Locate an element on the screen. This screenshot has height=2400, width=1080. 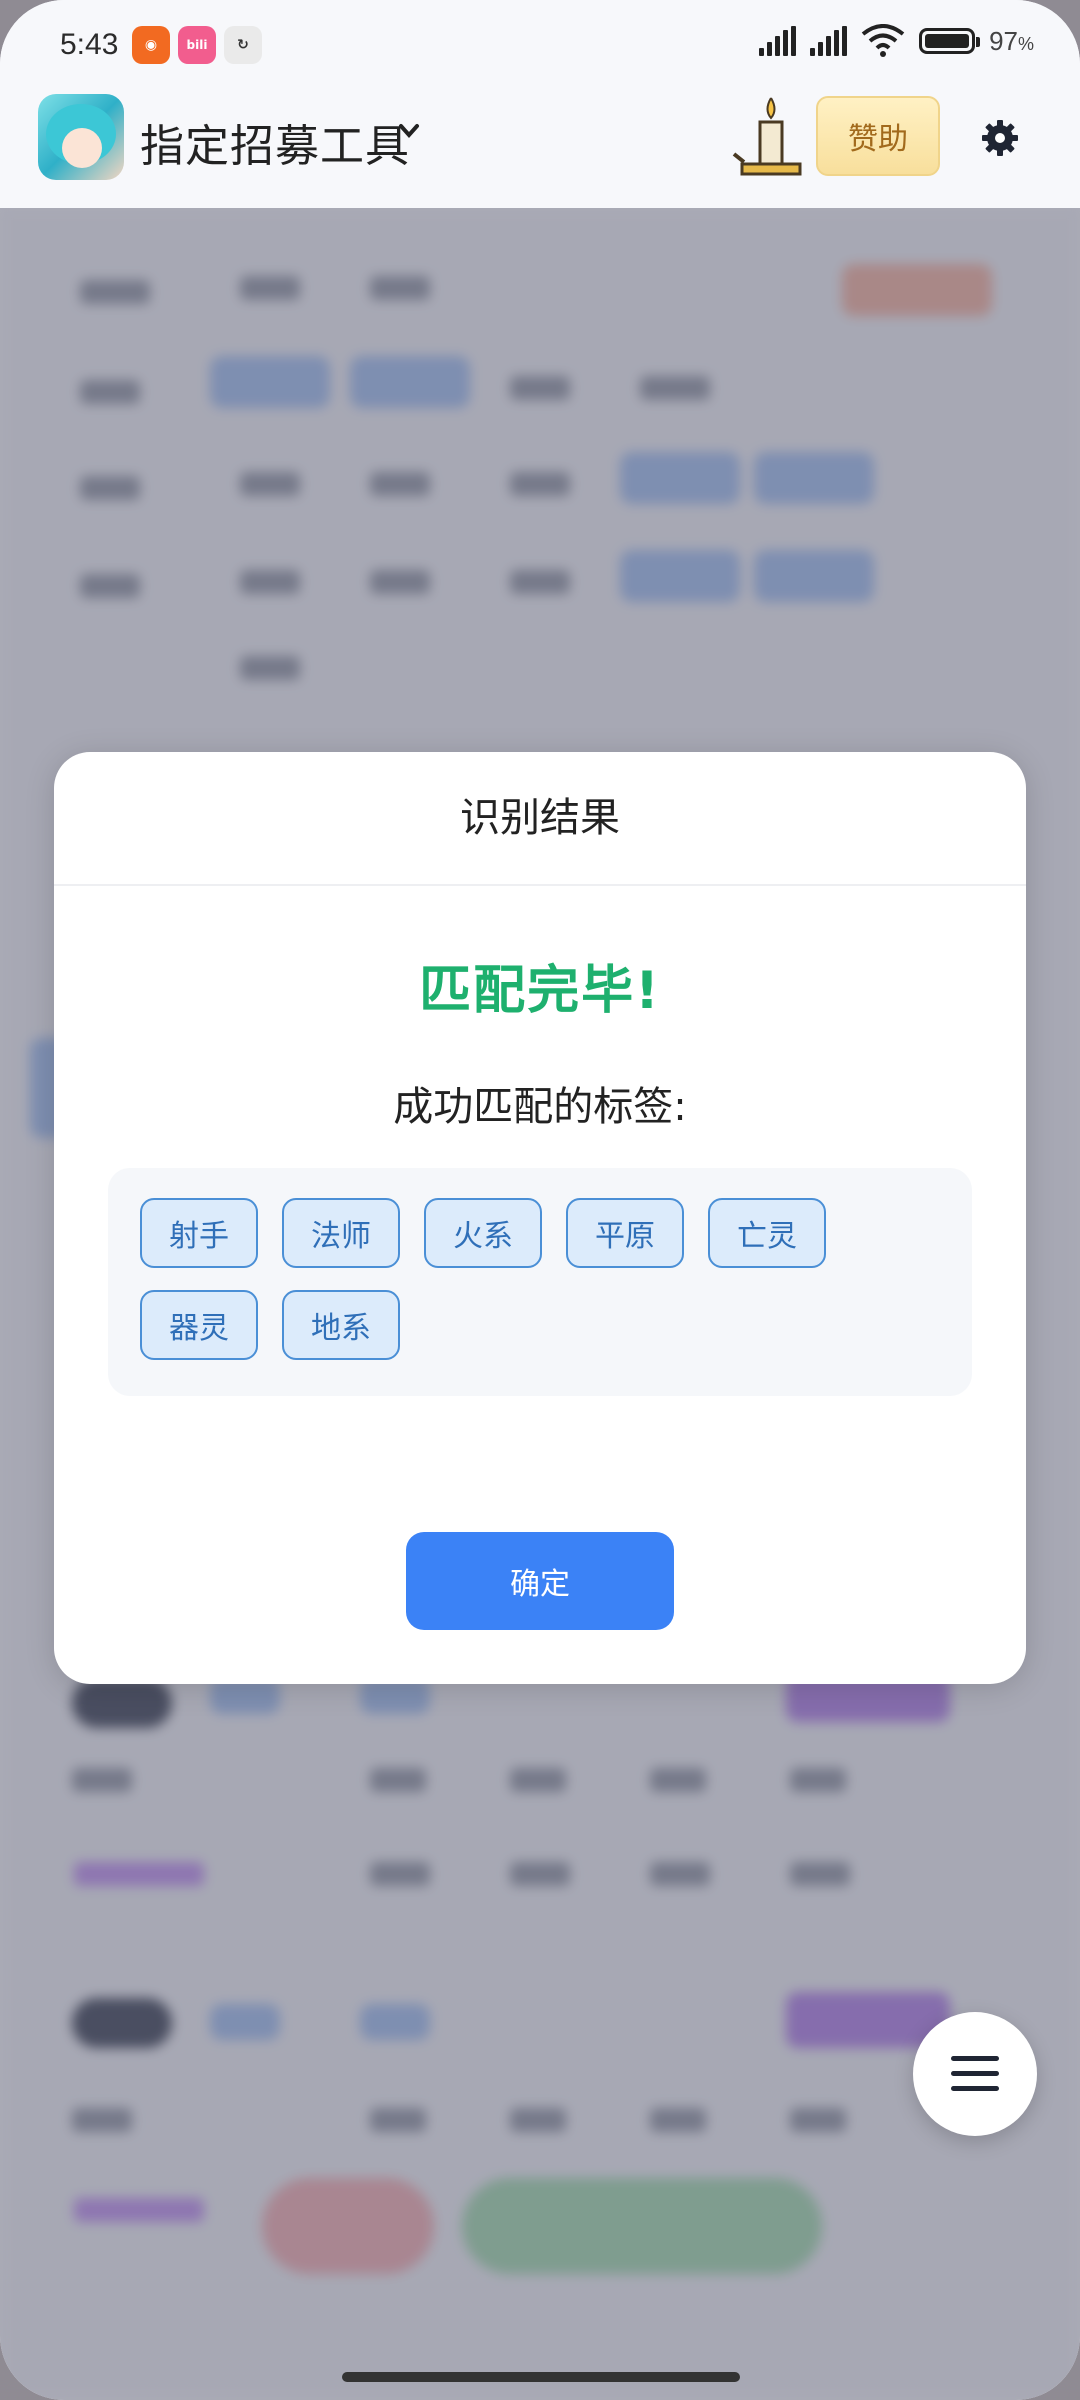
match-status: 匹配完毕! is located at coordinates (540, 991).